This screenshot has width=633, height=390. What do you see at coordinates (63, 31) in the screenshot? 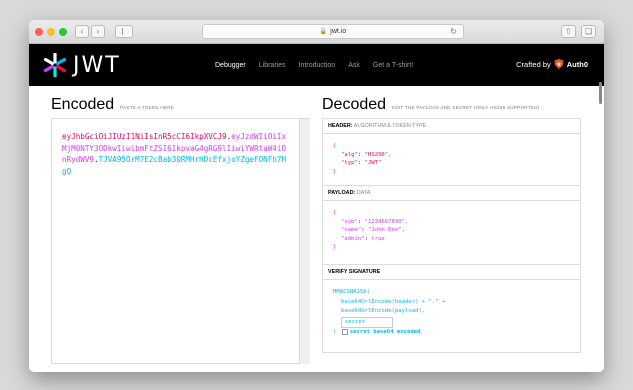
I see `zoom-window-button` at bounding box center [63, 31].